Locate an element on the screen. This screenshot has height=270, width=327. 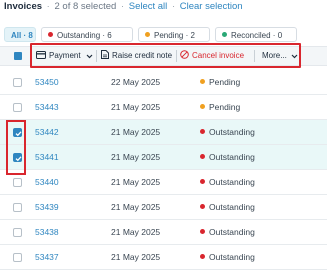
tab-reconciled: Reconciled · 0 is located at coordinates (256, 34).